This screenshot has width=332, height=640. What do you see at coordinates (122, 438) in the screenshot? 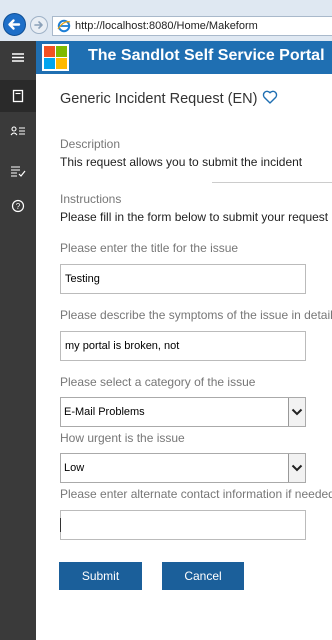
I see `urgency-question: How urgent is the issue` at bounding box center [122, 438].